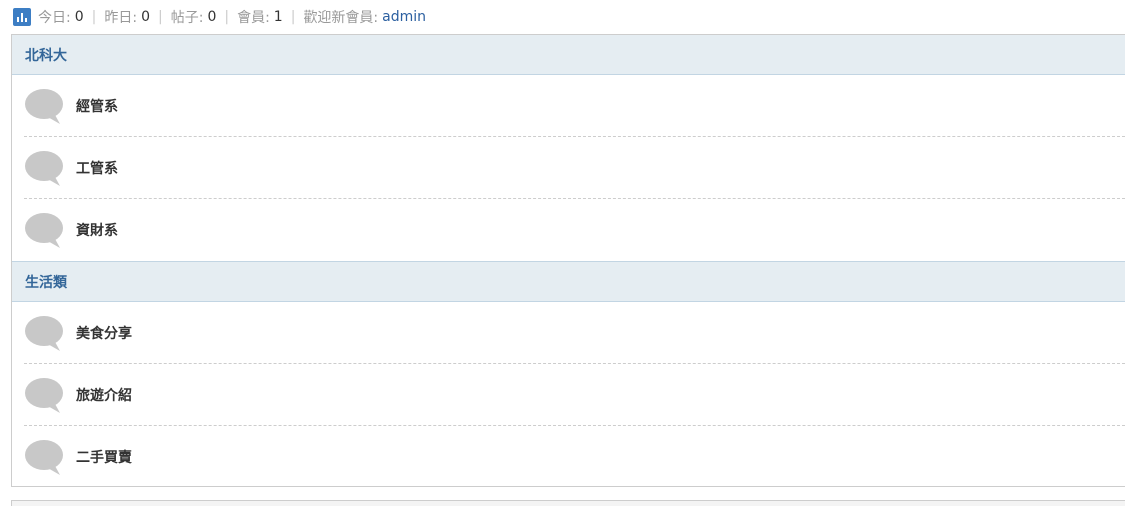 The image size is (1125, 506). What do you see at coordinates (79, 17) in the screenshot?
I see `stat-today-value: 0` at bounding box center [79, 17].